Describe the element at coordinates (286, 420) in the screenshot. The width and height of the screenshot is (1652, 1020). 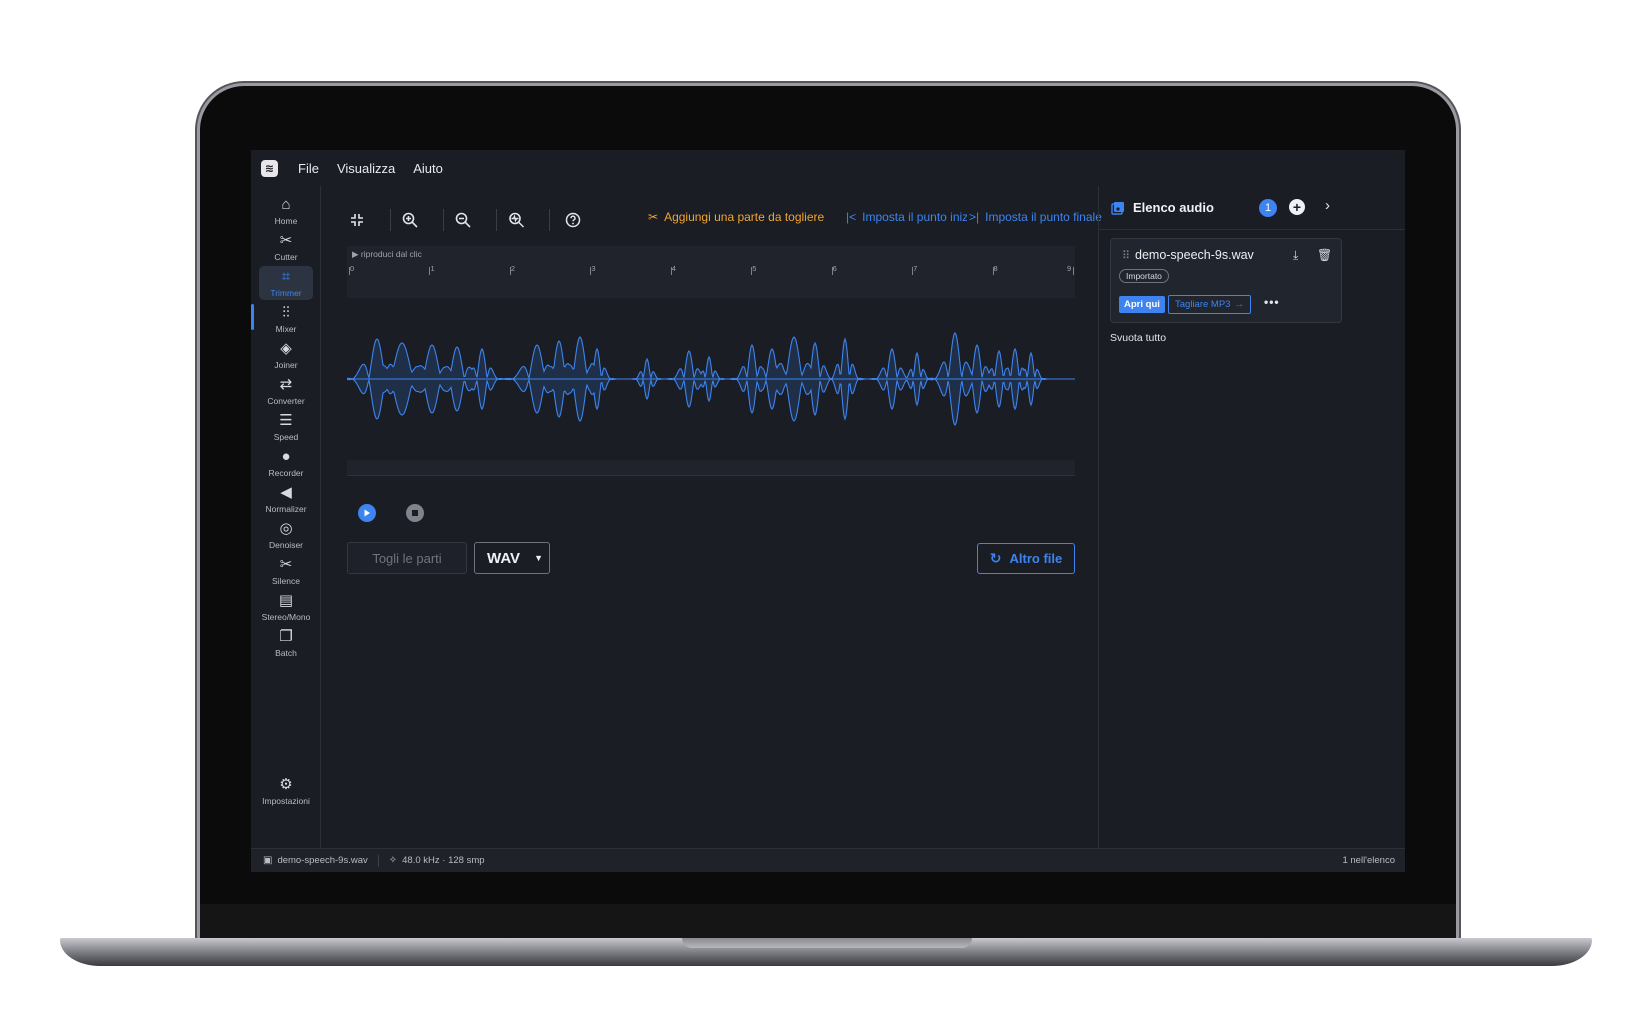
I see `sliders-icon: ☰` at that location.